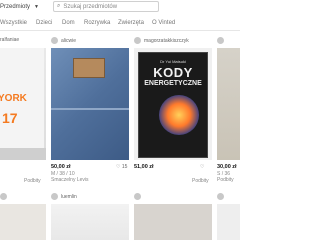 Image resolution: width=320 pixels, height=240 pixels. I want to click on book-author: Dr Yui Matsuki, so click(173, 61).